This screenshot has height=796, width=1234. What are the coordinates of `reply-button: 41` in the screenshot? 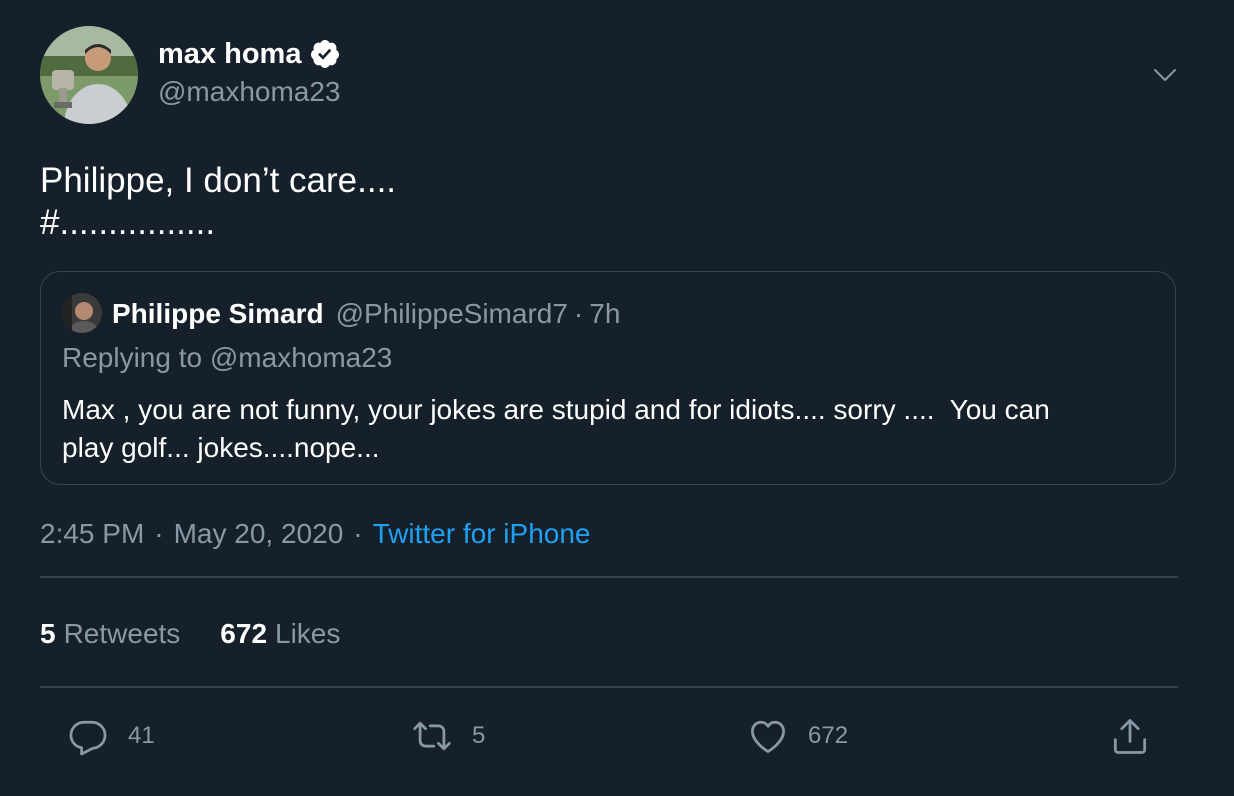 It's located at (110, 736).